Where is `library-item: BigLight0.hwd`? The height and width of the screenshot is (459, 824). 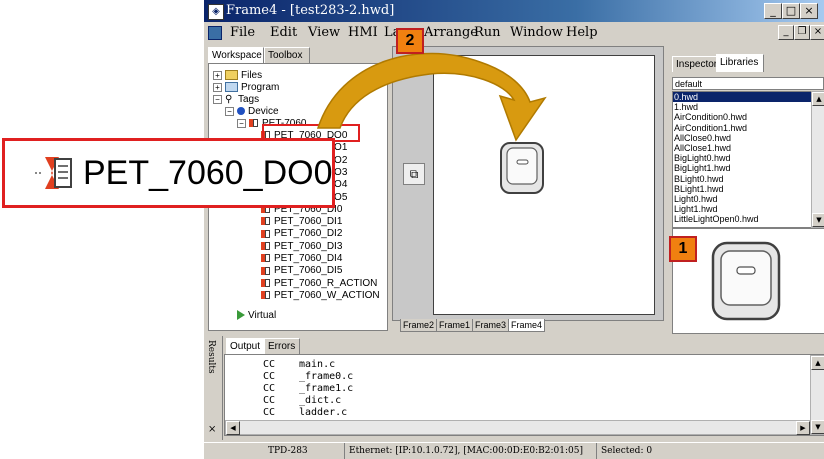
library-item: BigLight0.hwd is located at coordinates (743, 158).